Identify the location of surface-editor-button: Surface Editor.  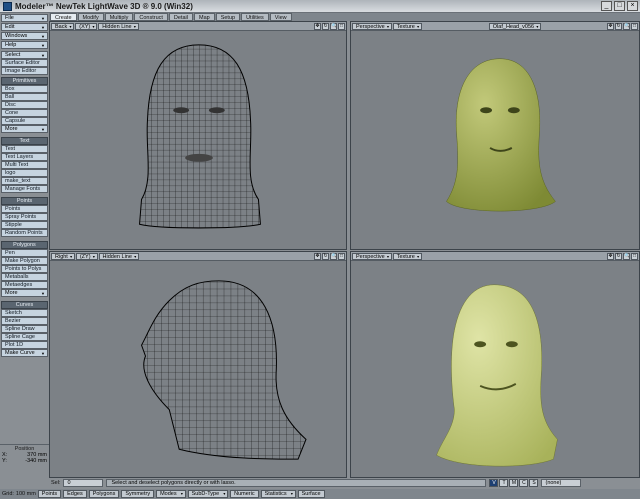
(24, 63).